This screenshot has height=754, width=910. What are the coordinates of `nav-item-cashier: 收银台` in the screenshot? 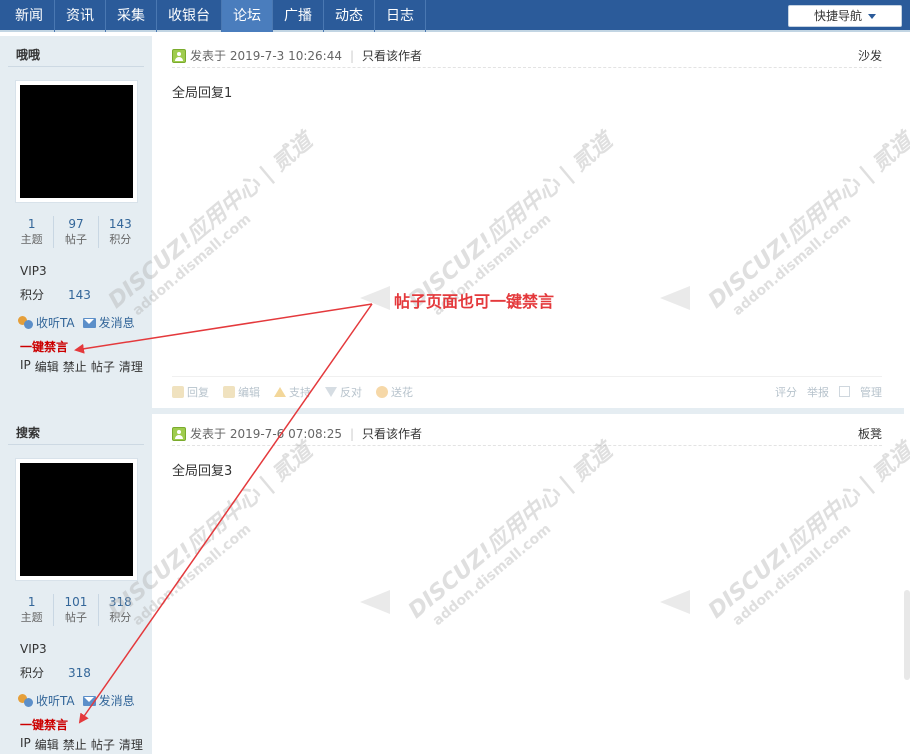 It's located at (189, 16).